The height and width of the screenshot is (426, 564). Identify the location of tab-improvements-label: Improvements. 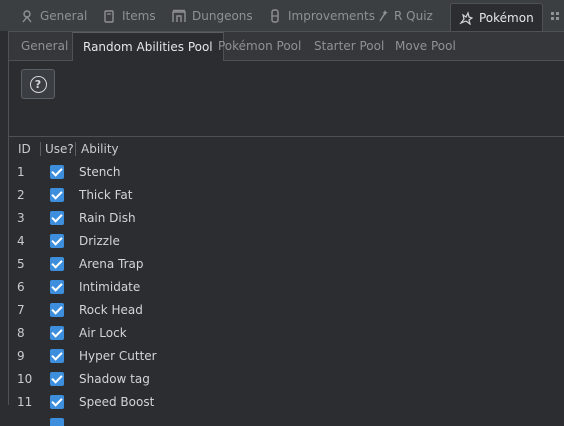
(331, 16).